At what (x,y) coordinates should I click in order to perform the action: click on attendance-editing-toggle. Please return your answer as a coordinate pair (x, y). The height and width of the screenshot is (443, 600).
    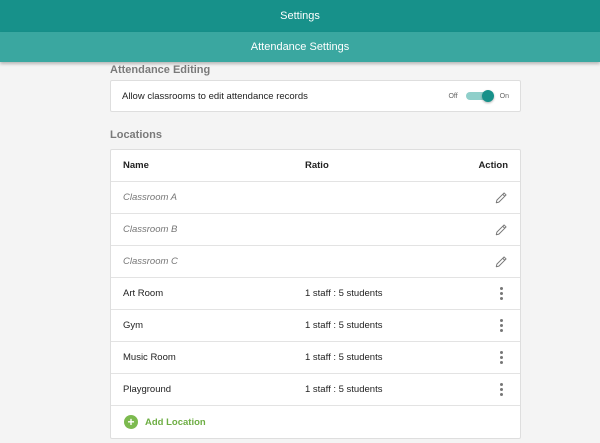
    Looking at the image, I should click on (479, 96).